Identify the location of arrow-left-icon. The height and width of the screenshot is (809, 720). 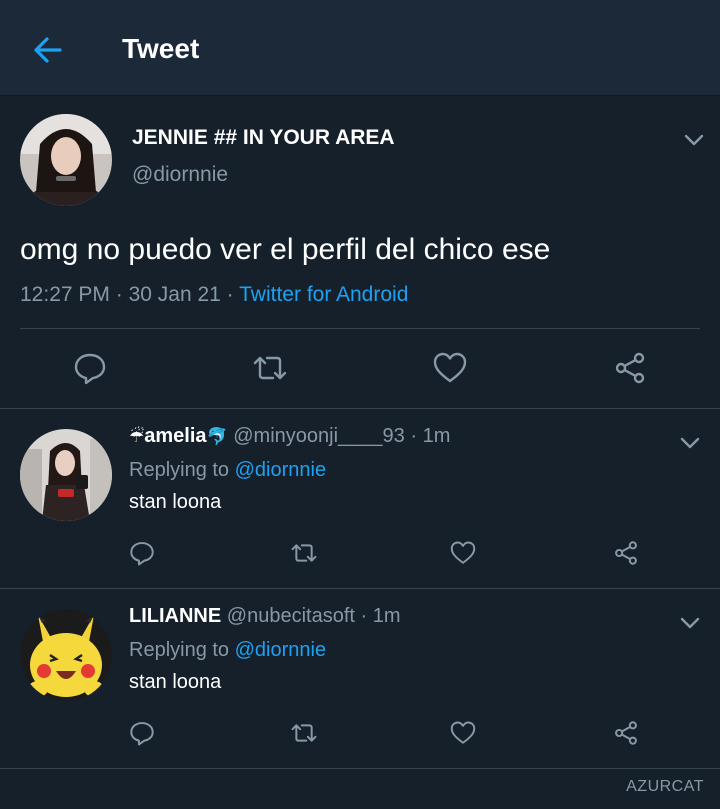
(48, 50).